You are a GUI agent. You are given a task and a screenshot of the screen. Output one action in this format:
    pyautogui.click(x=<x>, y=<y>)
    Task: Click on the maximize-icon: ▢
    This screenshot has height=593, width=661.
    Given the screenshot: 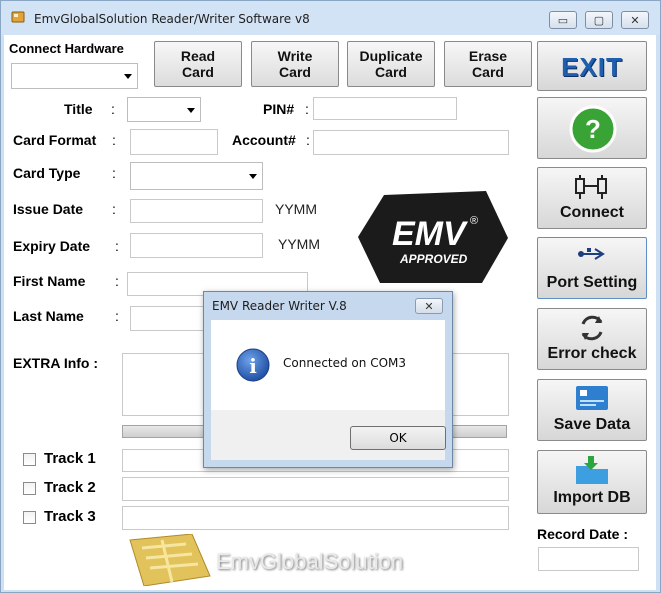 What is the action you would take?
    pyautogui.click(x=599, y=20)
    